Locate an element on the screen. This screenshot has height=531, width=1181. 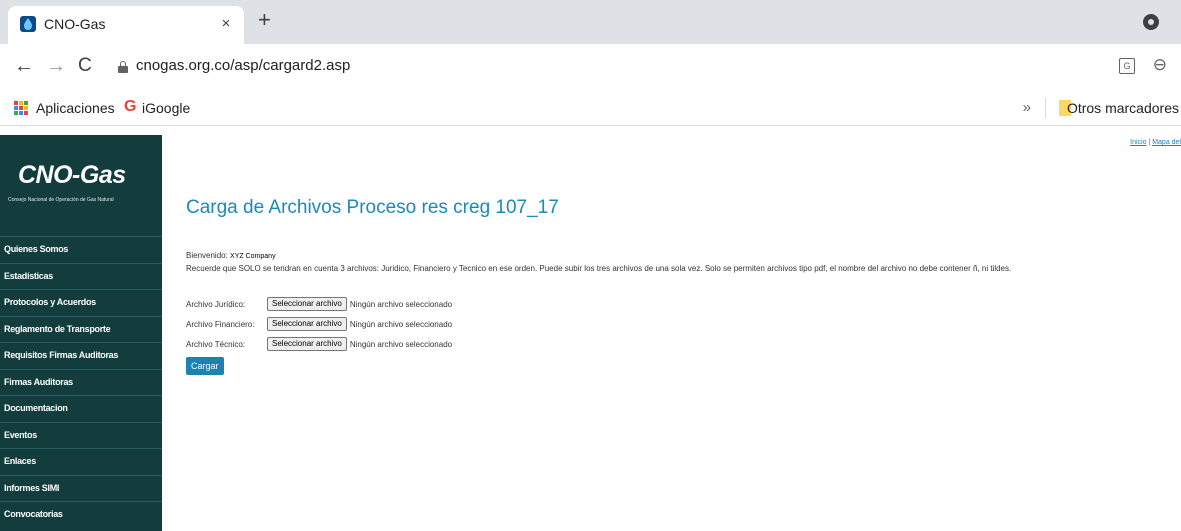
tab-title: CNO-Gas is located at coordinates (75, 24).